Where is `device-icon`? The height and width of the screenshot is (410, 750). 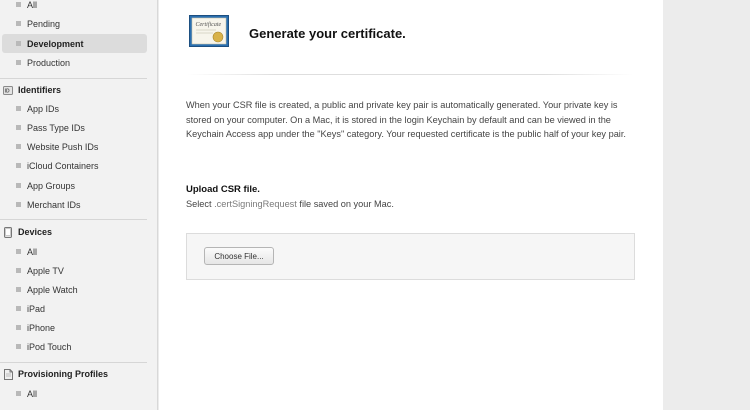
device-icon is located at coordinates (8, 232).